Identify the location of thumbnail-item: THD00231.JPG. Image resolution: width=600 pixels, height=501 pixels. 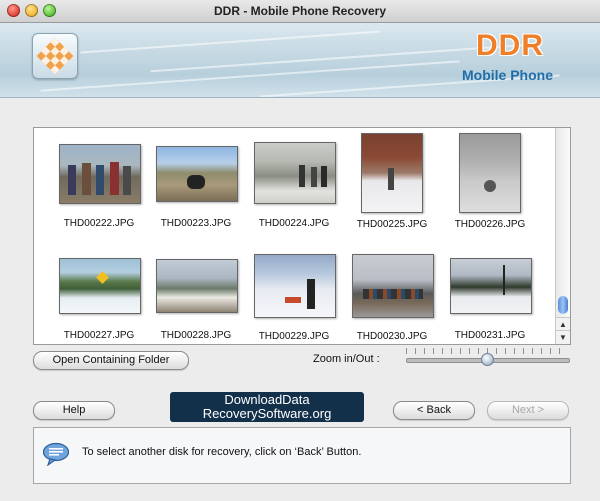
(491, 299).